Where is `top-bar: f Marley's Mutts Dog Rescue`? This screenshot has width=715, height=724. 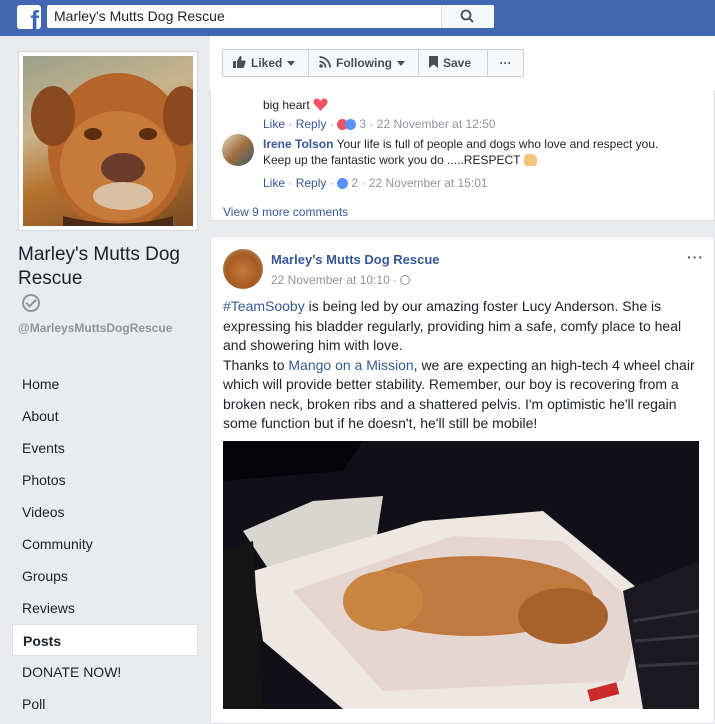
top-bar: f Marley's Mutts Dog Rescue is located at coordinates (357, 18).